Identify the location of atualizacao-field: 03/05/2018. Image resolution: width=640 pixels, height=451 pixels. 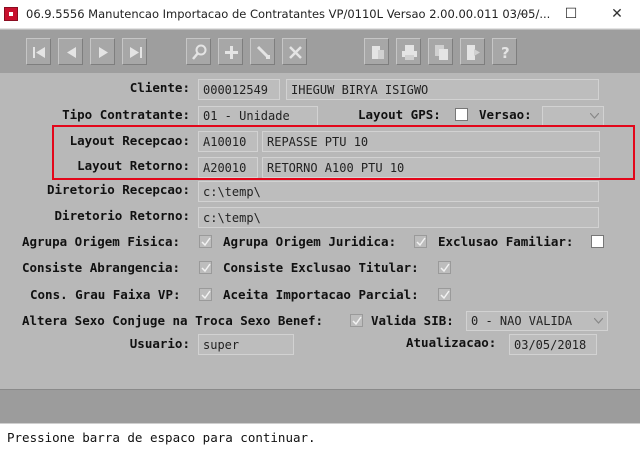
(553, 344).